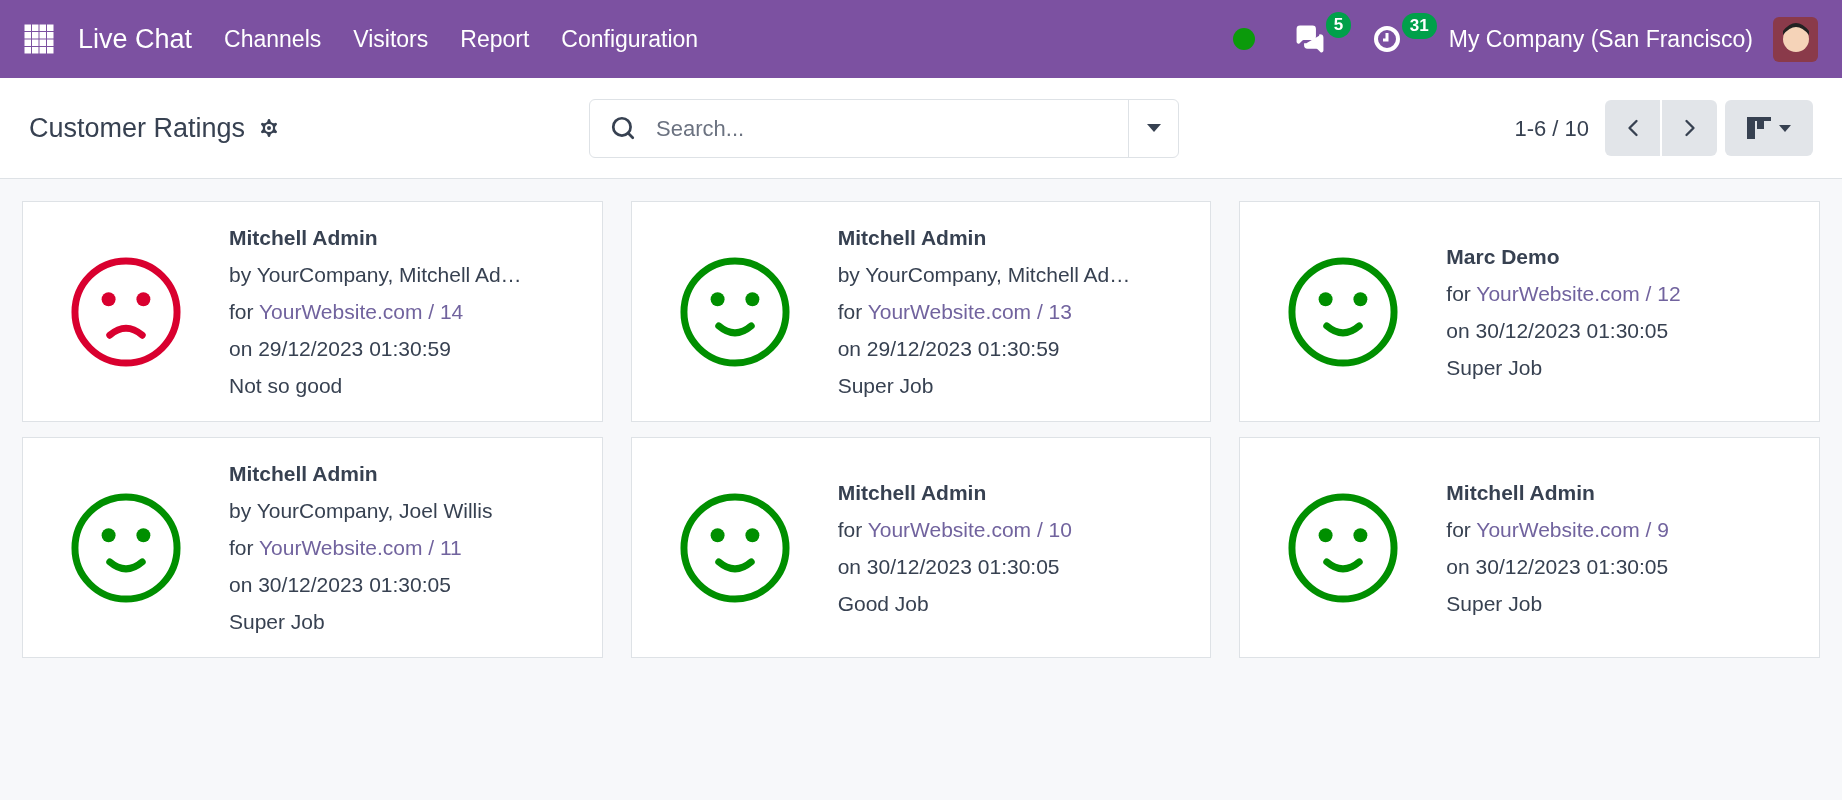  Describe the element at coordinates (391, 39) in the screenshot. I see `menu-item: Visitors` at that location.